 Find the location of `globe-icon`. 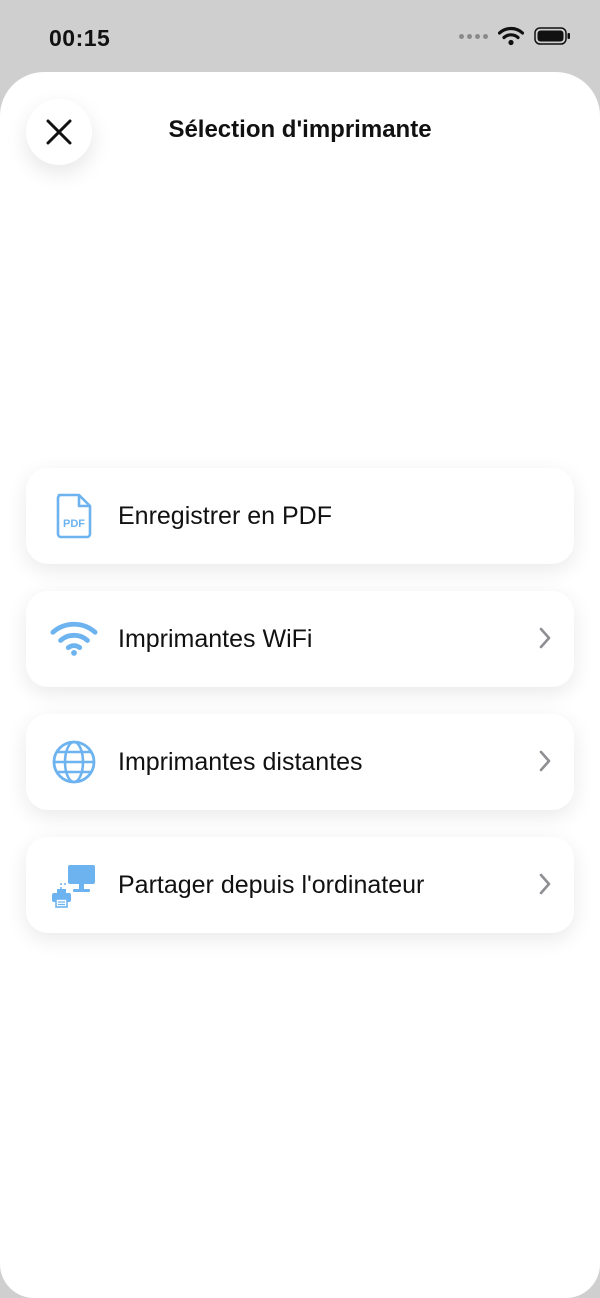

globe-icon is located at coordinates (74, 762).